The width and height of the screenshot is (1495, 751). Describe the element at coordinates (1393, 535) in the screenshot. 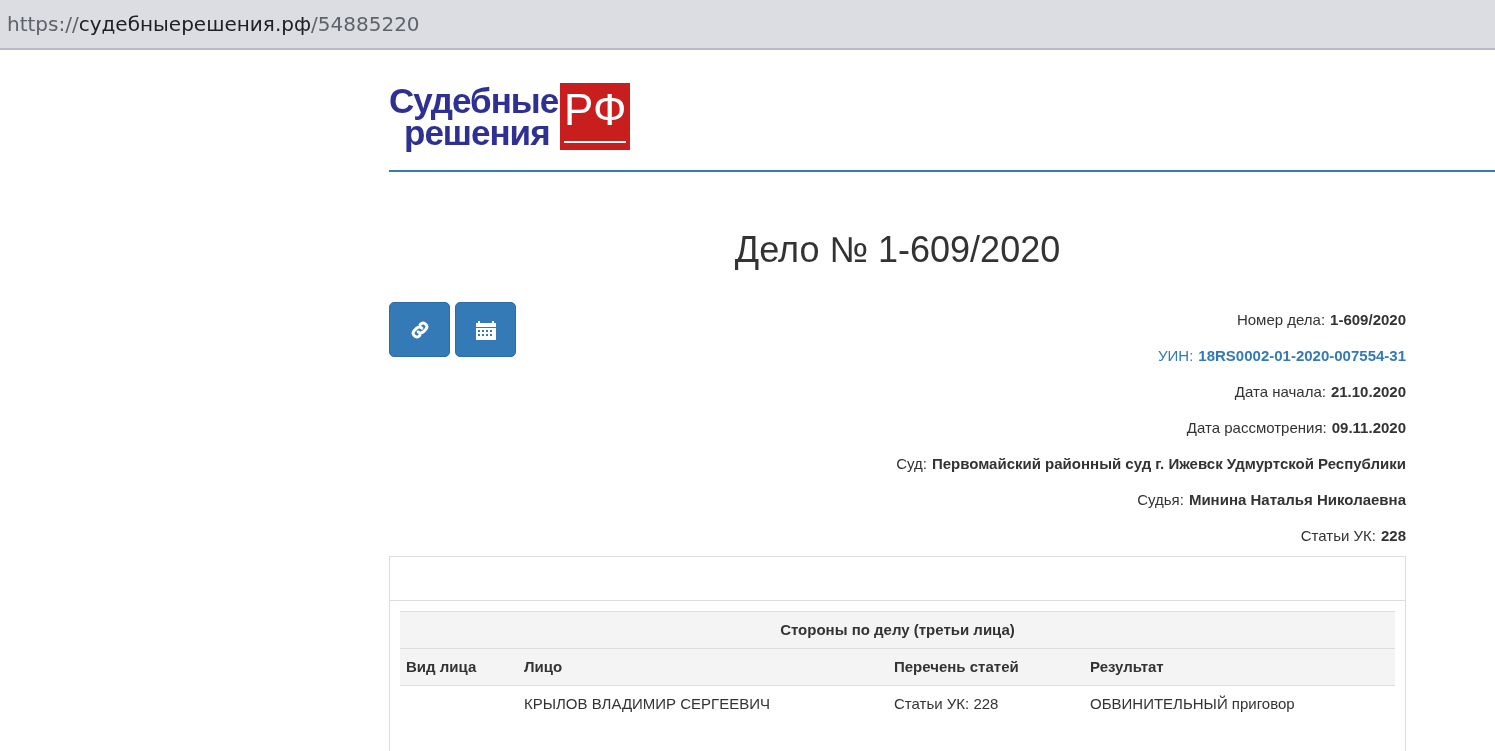

I see `field-value: 228` at that location.